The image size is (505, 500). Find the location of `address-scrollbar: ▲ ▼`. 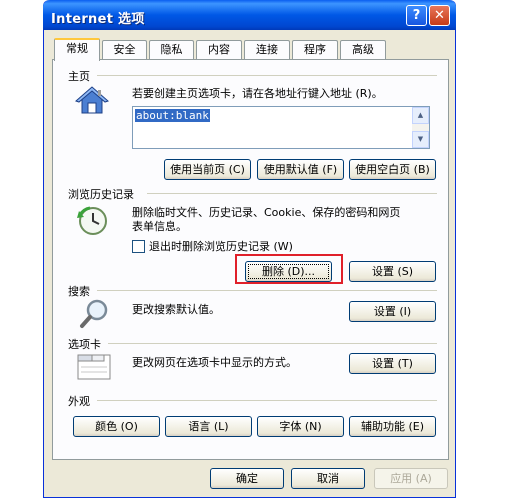

address-scrollbar: ▲ ▼ is located at coordinates (420, 127).